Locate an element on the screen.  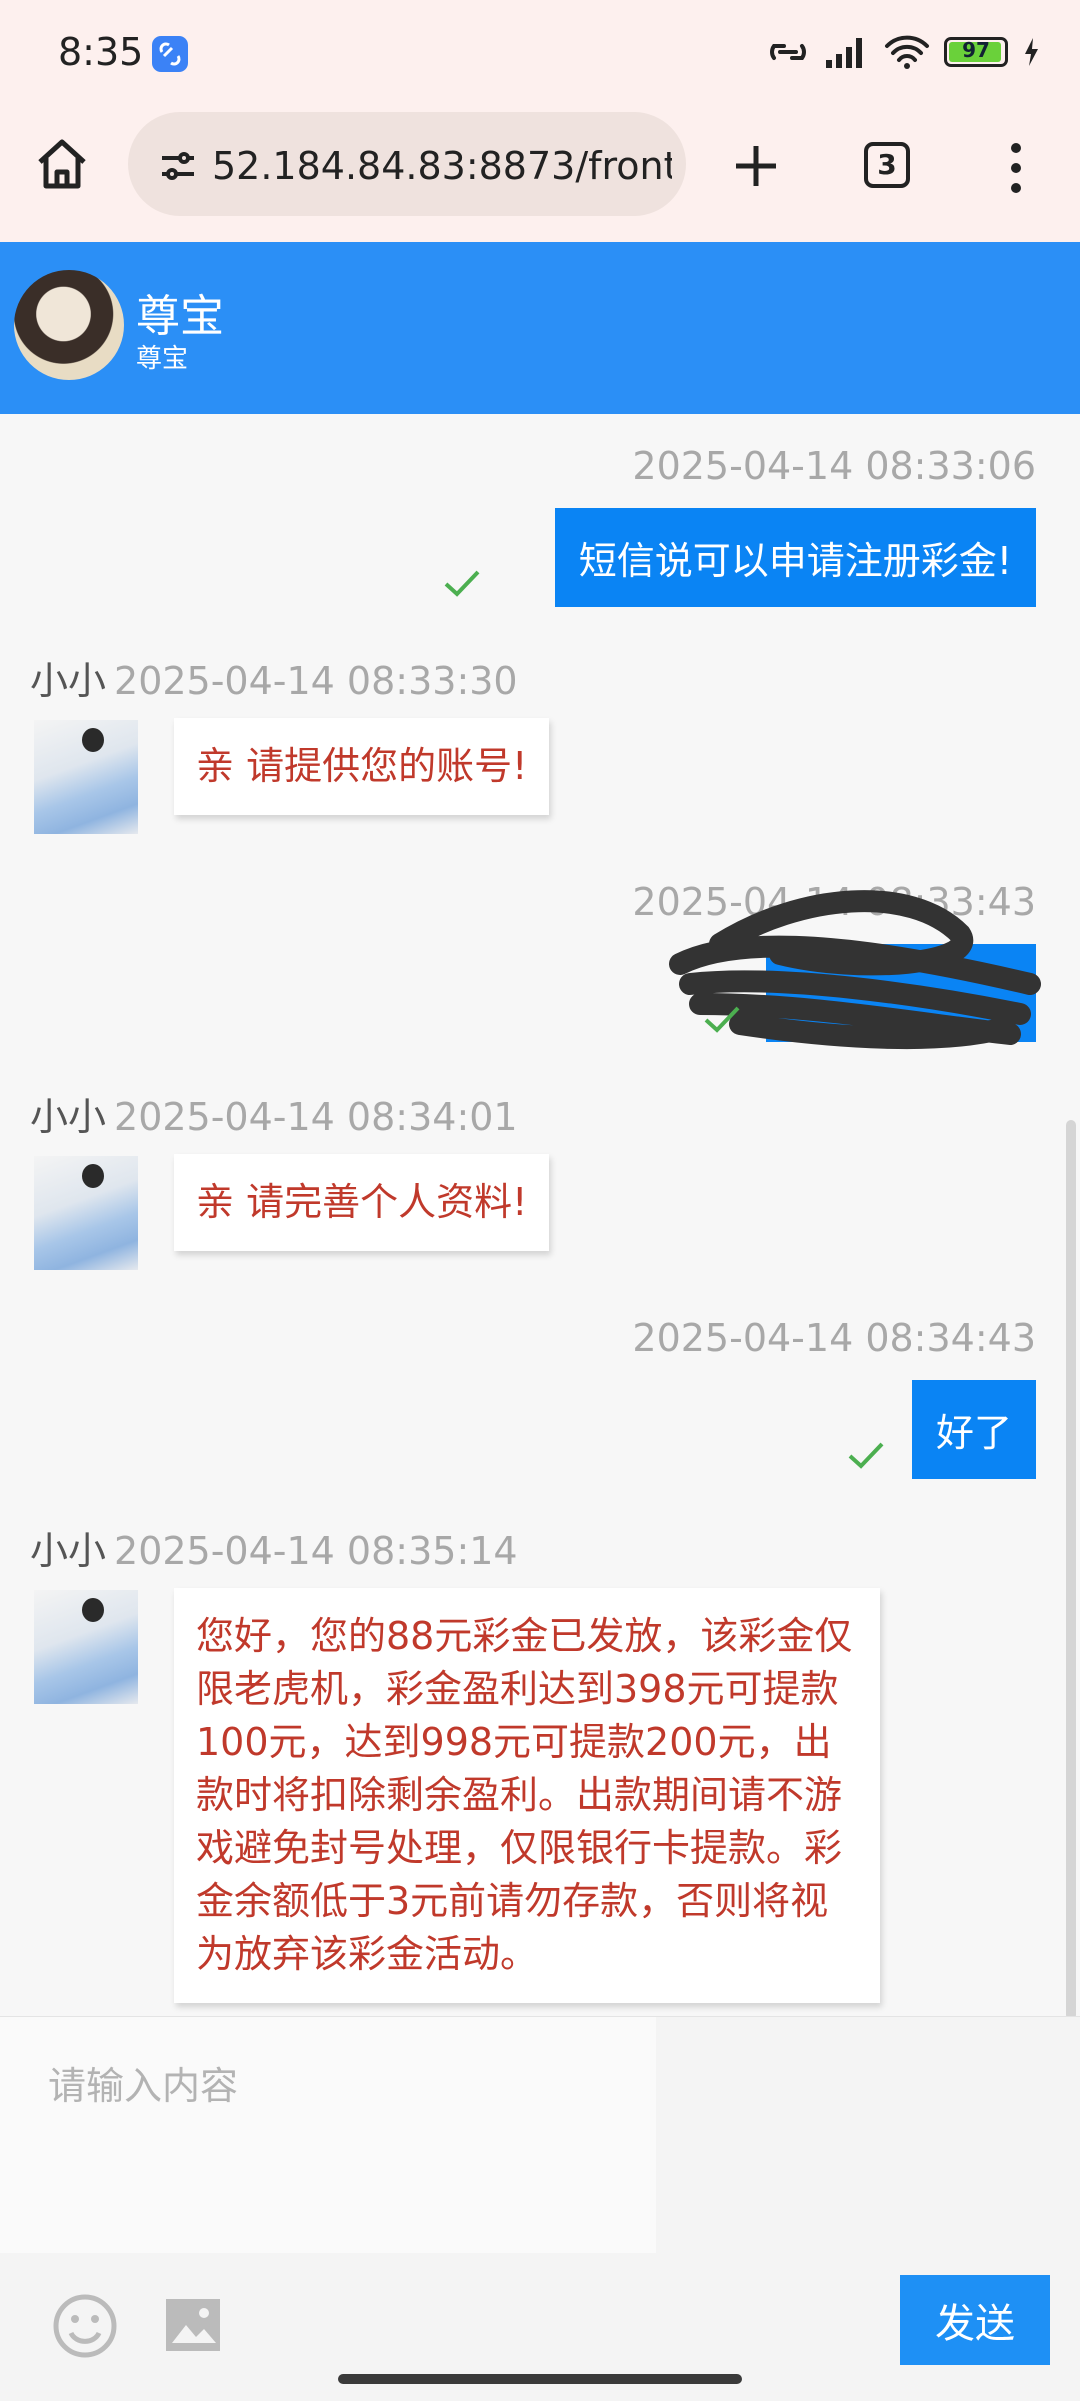
emoji-icon is located at coordinates (85, 2326).